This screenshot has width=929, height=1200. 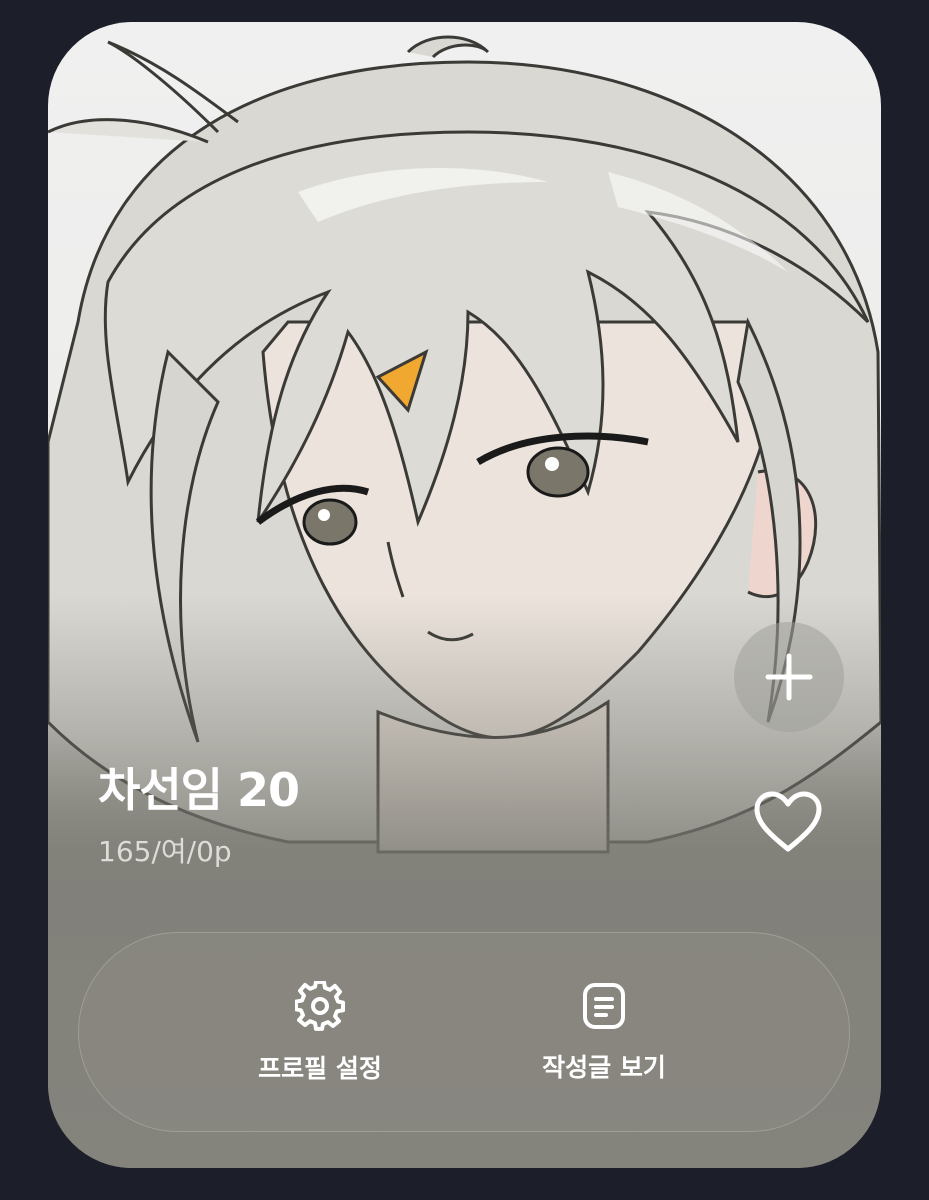 I want to click on plus-icon, so click(x=789, y=677).